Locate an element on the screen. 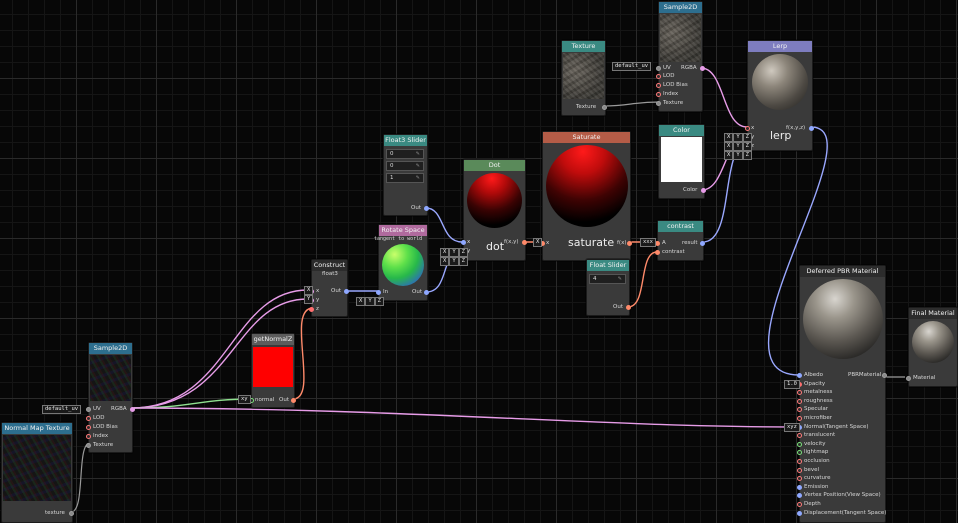 This screenshot has width=958, height=523. texture-out-port is located at coordinates (604, 107).